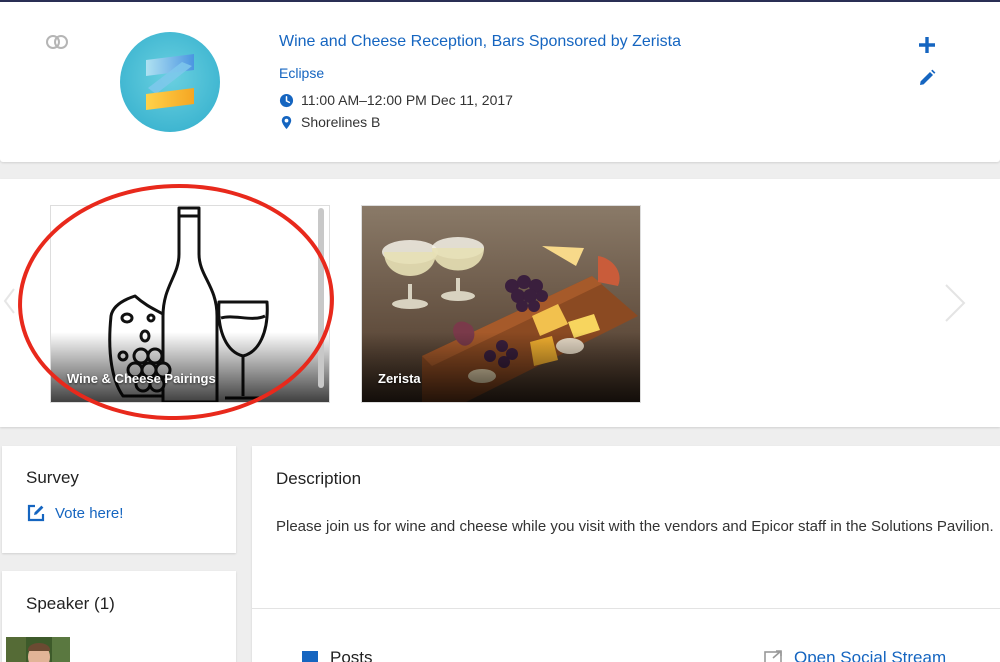  Describe the element at coordinates (301, 73) in the screenshot. I see `event-track-link: Eclipse` at that location.